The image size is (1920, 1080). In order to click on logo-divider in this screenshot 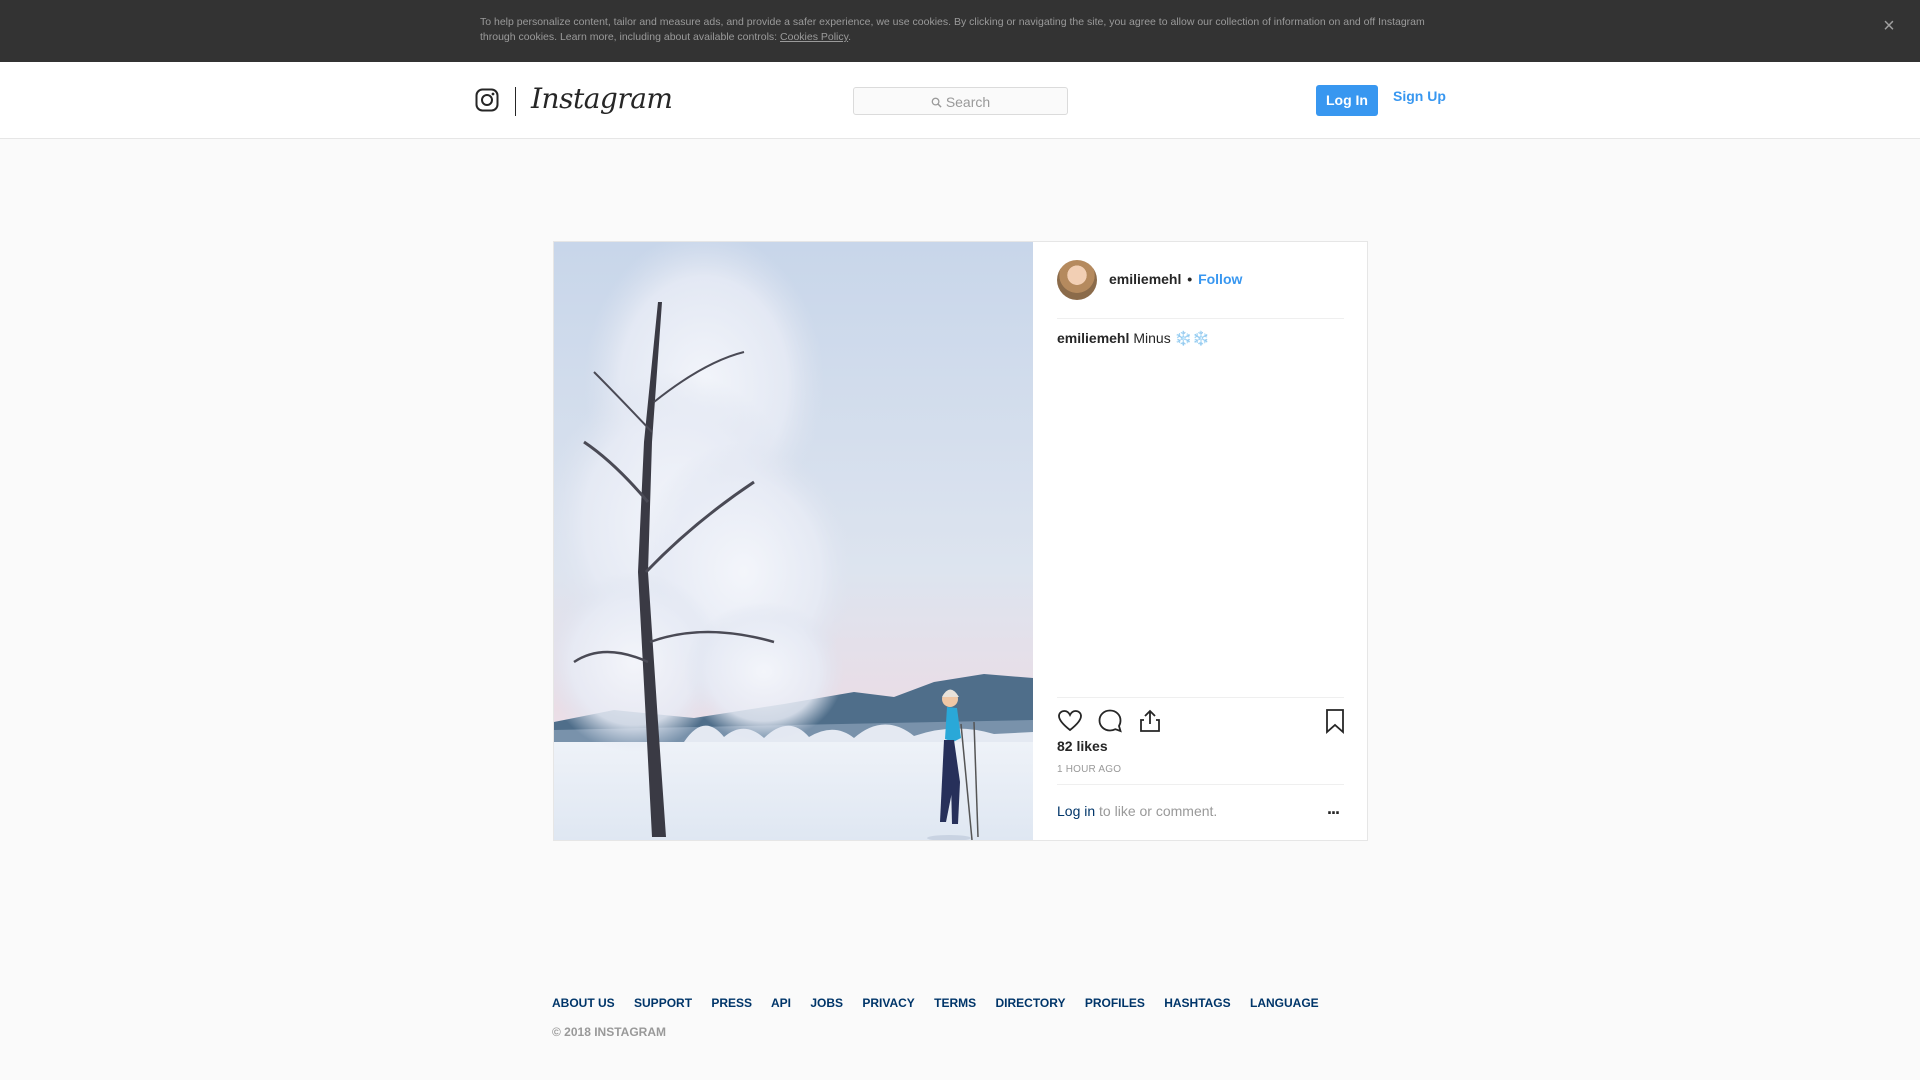, I will do `click(515, 101)`.